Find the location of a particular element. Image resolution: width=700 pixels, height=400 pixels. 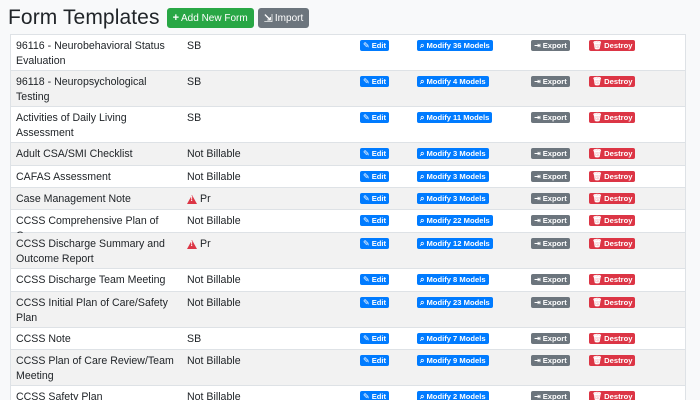

form-name: CCSS Initial Plan of Care/Safety Plan is located at coordinates (92, 310).